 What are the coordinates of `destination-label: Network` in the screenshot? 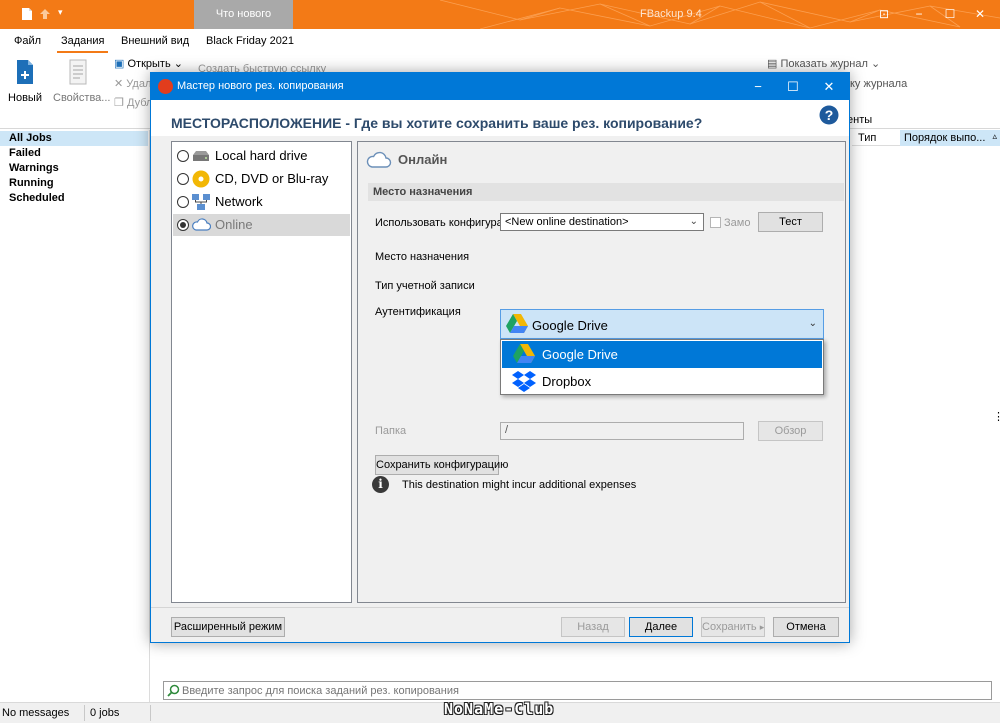 It's located at (239, 201).